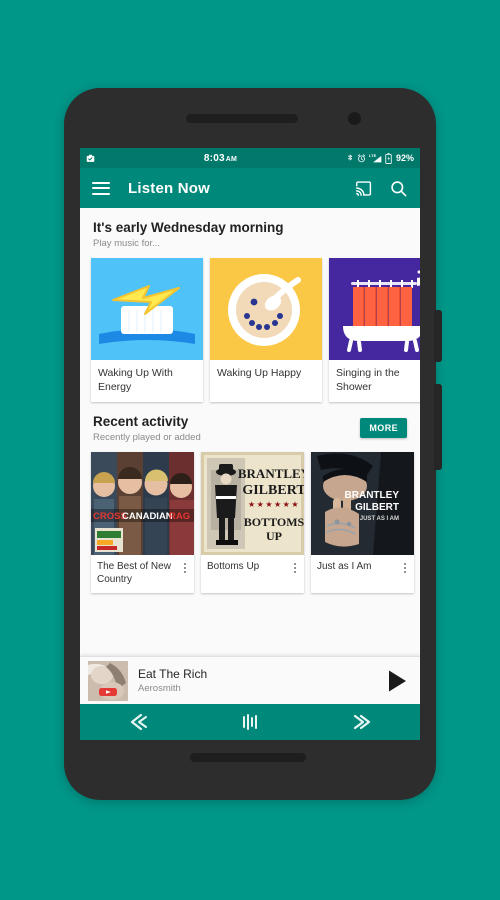 This screenshot has height=900, width=500. What do you see at coordinates (248, 757) in the screenshot?
I see `bottom-speaker-slot` at bounding box center [248, 757].